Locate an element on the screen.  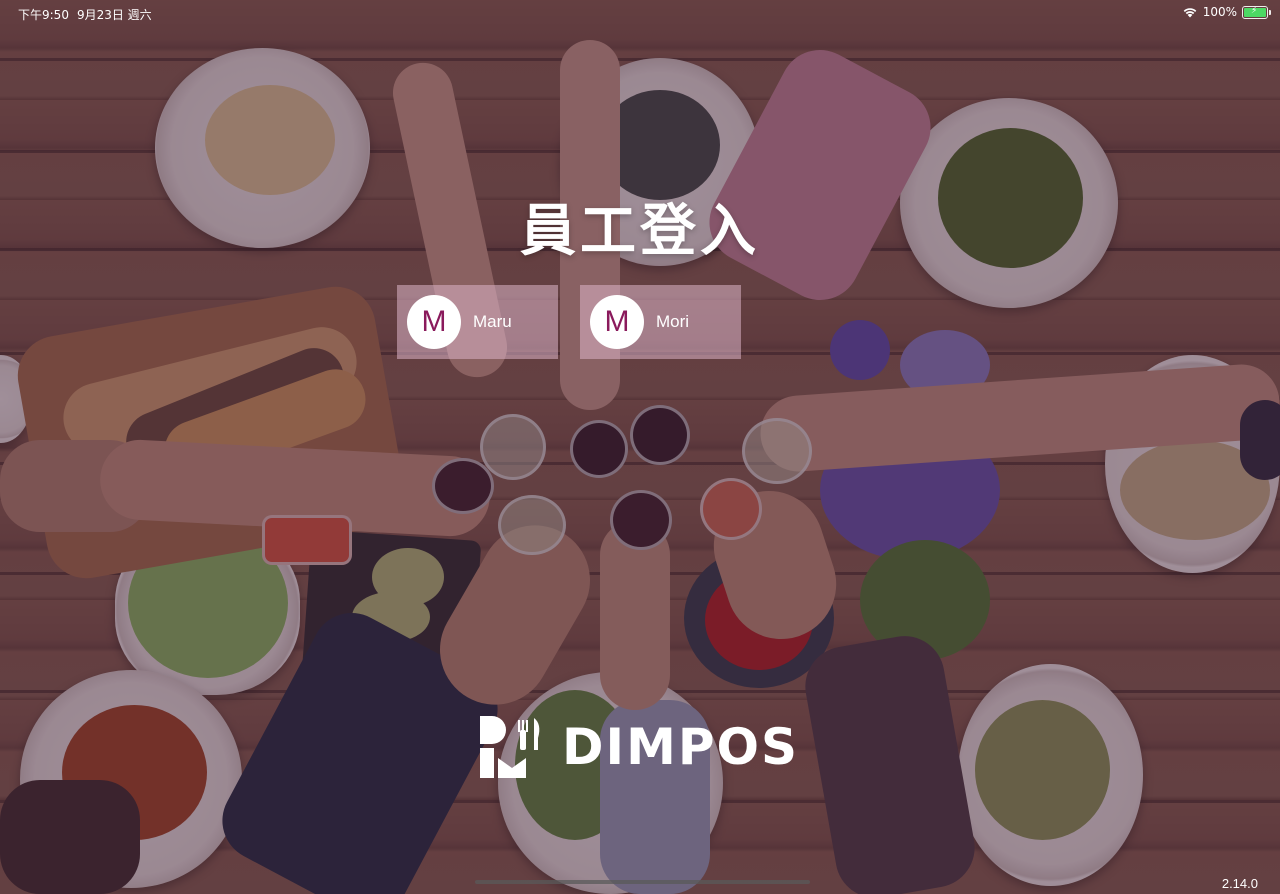
dimpos-logo: DIMPOS is located at coordinates (638, 747).